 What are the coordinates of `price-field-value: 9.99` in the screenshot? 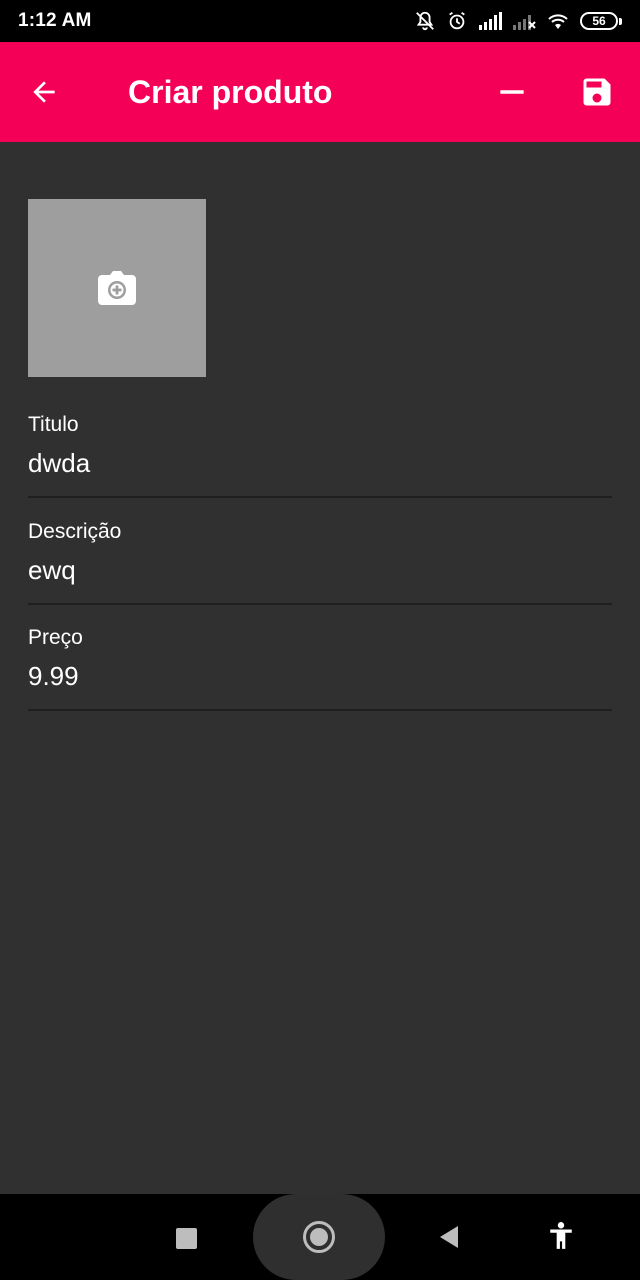 It's located at (320, 676).